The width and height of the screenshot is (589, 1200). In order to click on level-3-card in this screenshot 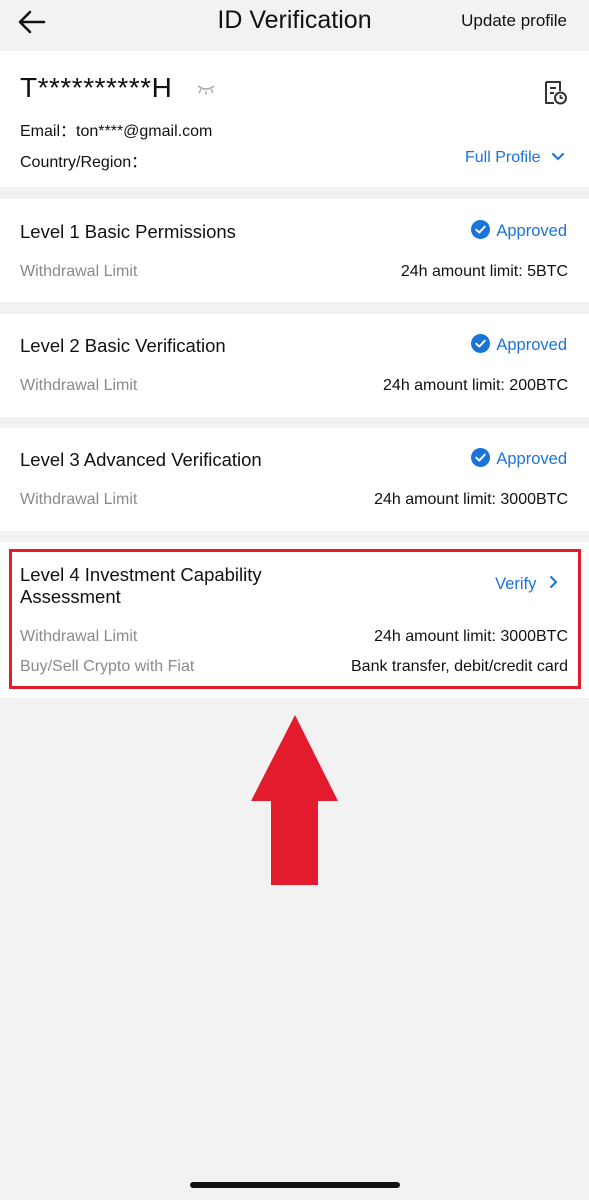, I will do `click(294, 479)`.